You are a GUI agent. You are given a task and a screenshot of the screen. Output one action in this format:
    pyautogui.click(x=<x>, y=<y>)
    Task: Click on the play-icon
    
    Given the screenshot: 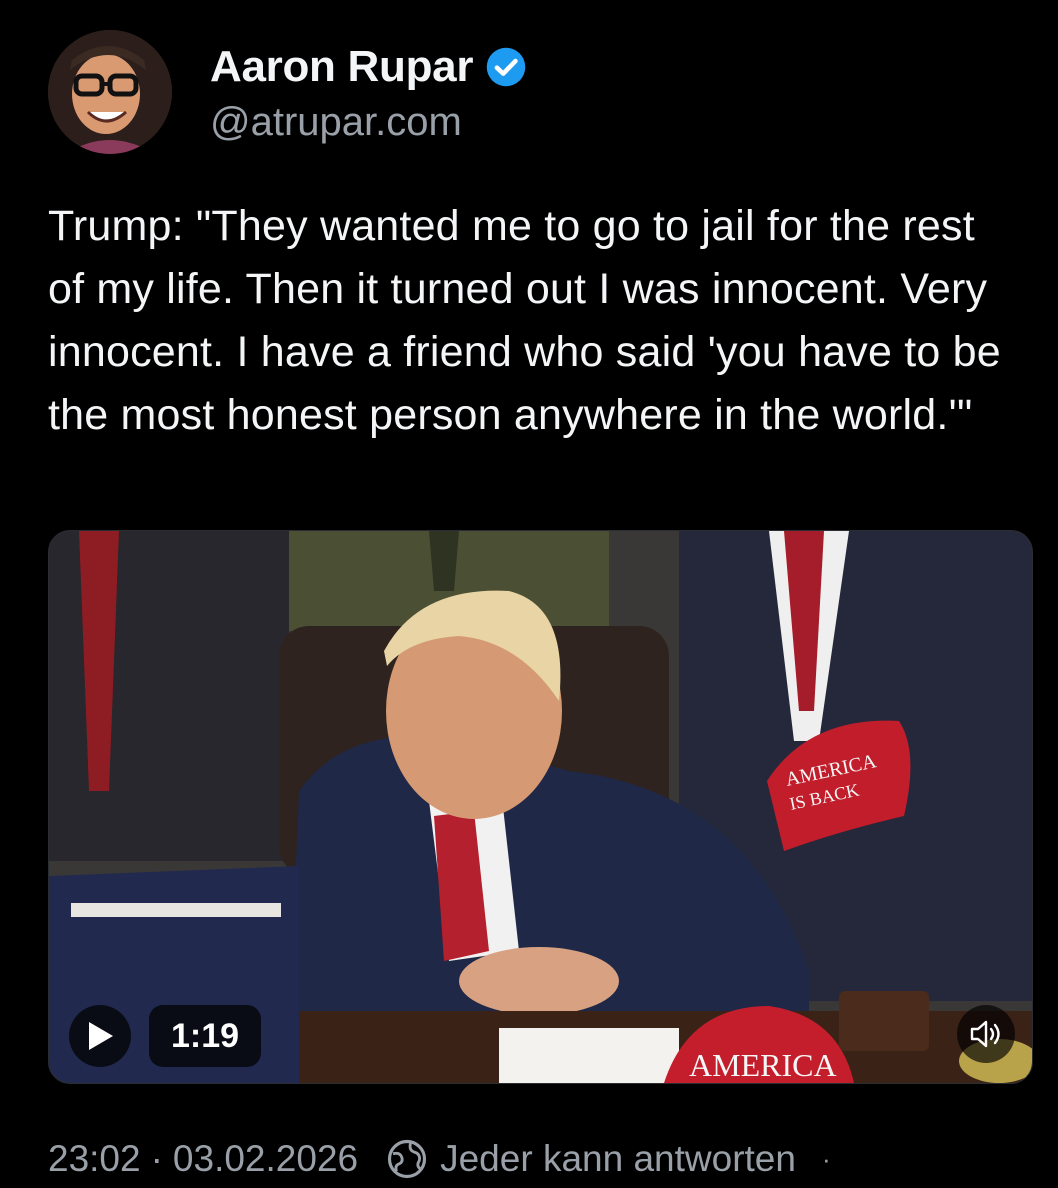 What is the action you would take?
    pyautogui.click(x=101, y=1036)
    